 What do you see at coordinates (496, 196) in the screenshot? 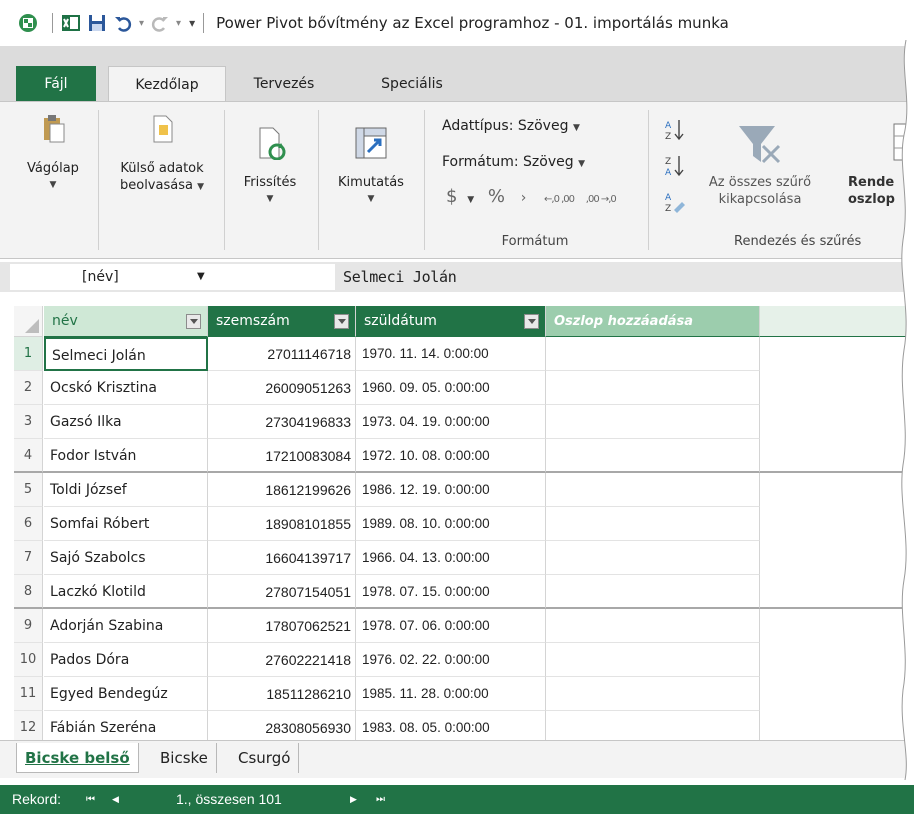
I see `percent-button: %` at bounding box center [496, 196].